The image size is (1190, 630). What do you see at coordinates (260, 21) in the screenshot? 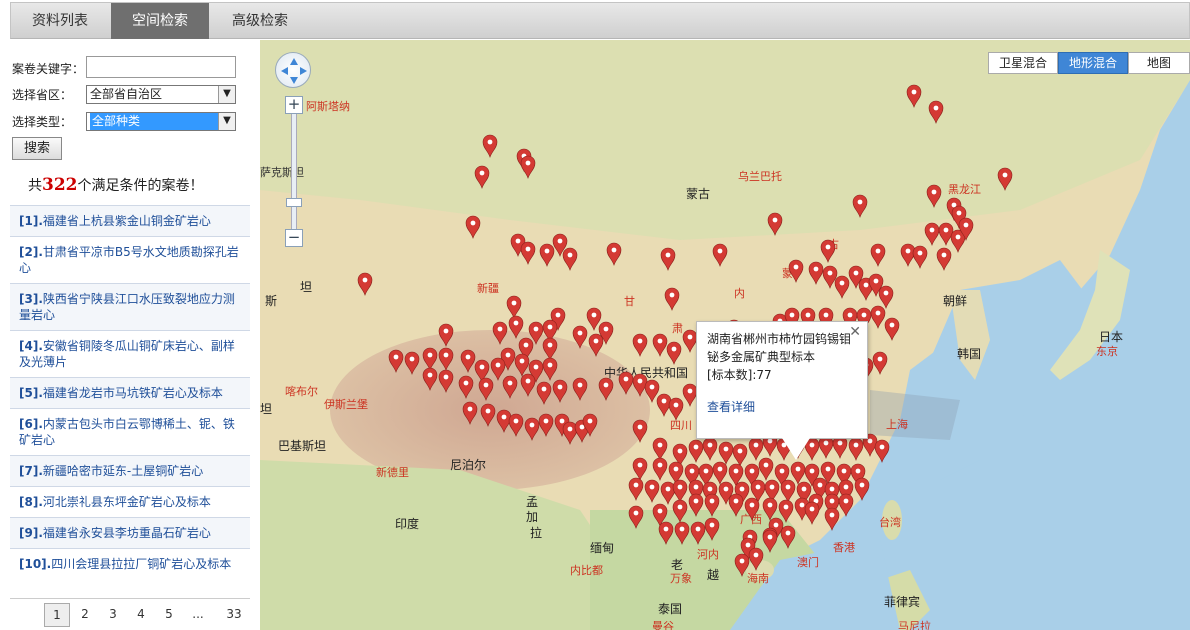
I see `tab-advanced-search: 高级检索` at bounding box center [260, 21].